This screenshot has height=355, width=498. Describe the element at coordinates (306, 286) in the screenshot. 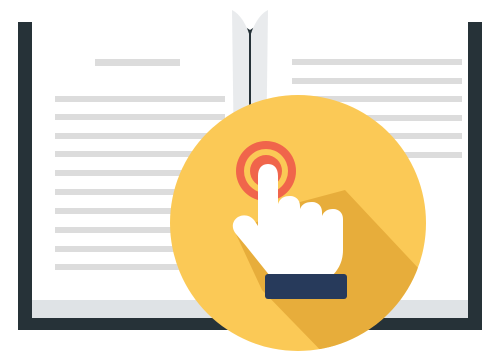

I see `hand-cuff` at that location.